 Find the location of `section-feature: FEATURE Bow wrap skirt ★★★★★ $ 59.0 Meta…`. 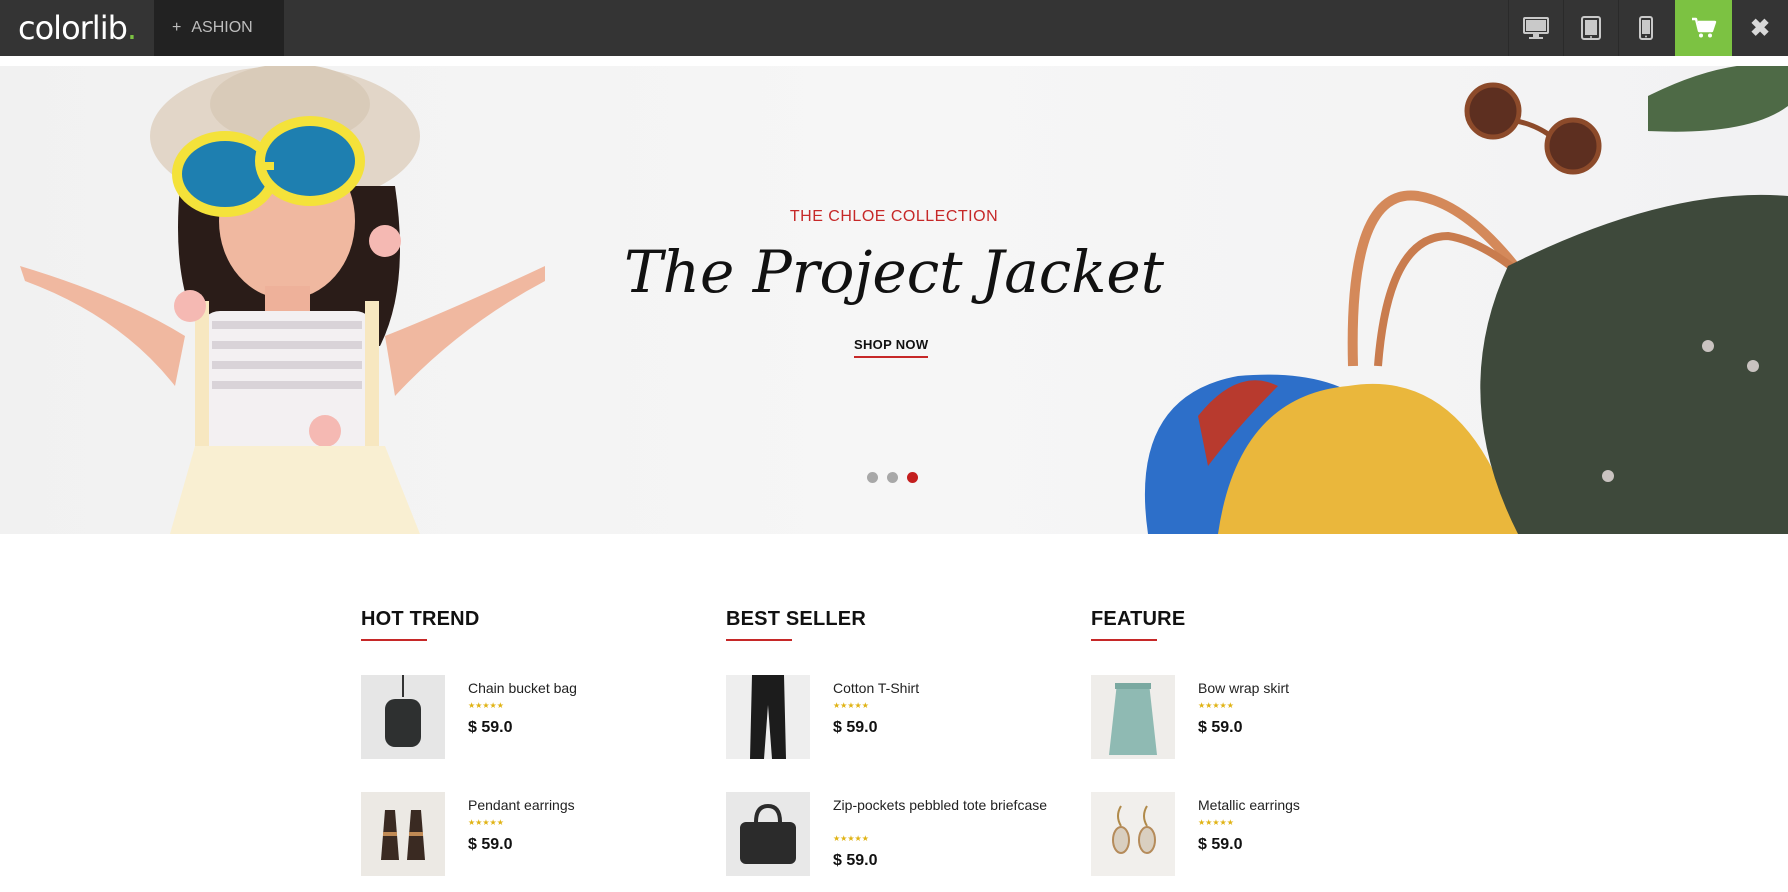

section-feature: FEATURE Bow wrap skirt ★★★★★ $ 59.0 Meta… is located at coordinates (1256, 742).